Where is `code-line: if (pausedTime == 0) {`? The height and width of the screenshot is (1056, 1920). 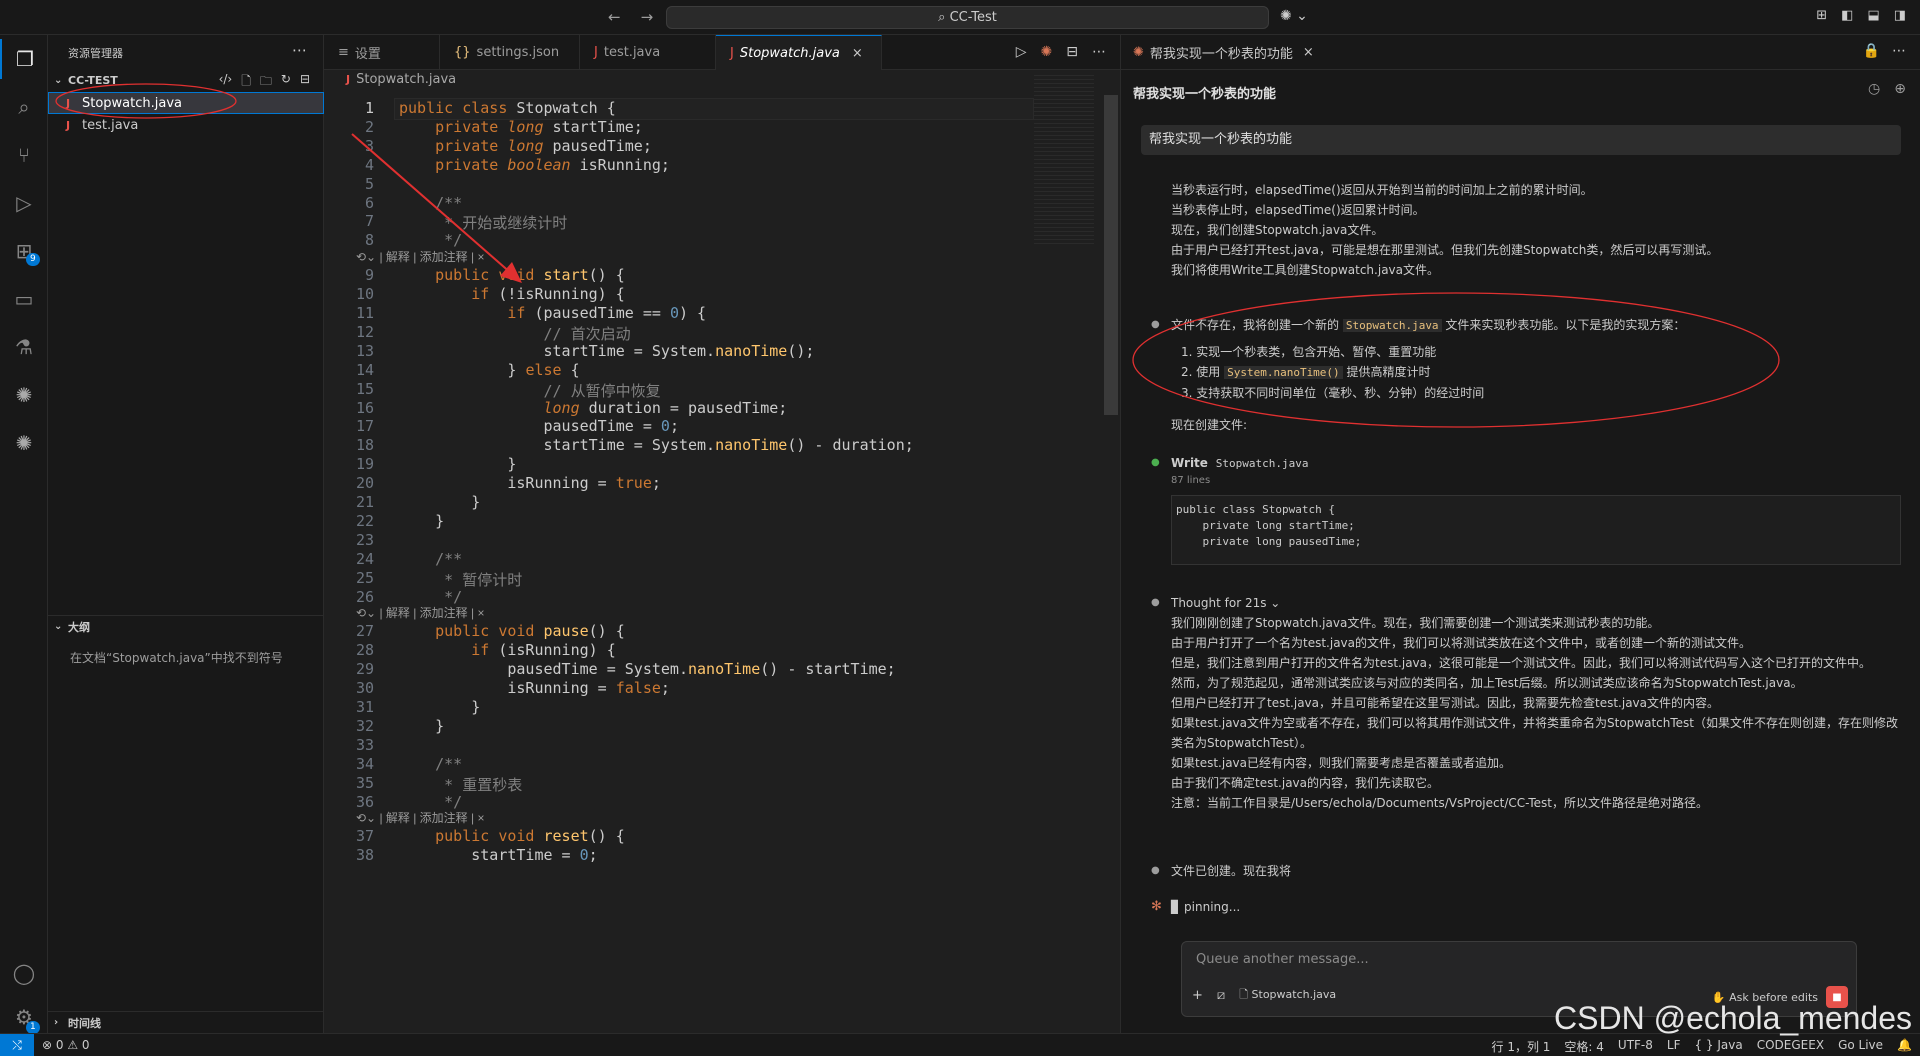 code-line: if (pausedTime == 0) { is located at coordinates (552, 313).